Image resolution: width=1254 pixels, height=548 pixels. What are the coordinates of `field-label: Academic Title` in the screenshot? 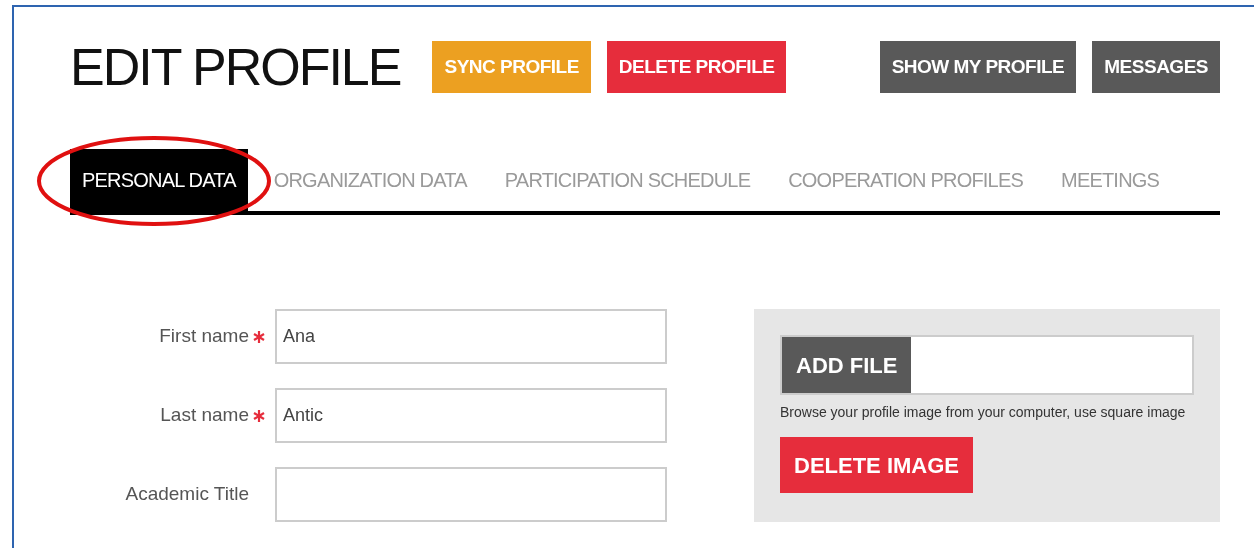 It's located at (187, 494).